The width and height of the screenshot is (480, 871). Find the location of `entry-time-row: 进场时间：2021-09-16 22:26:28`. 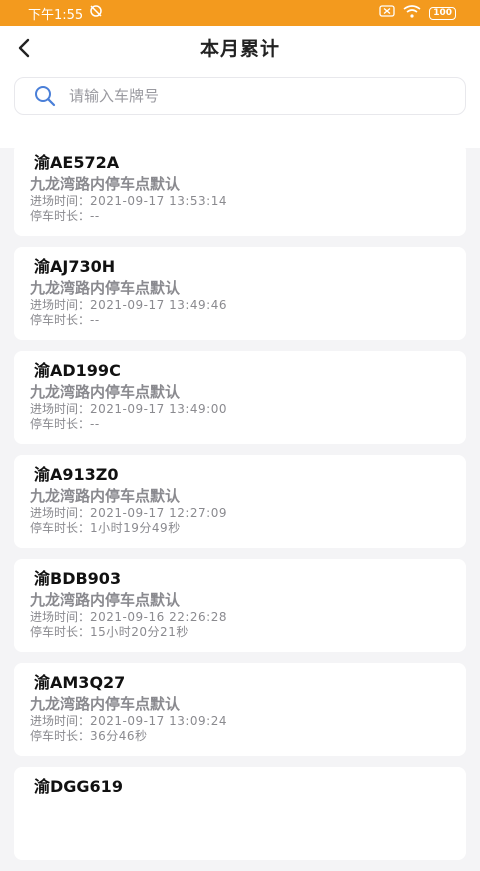

entry-time-row: 进场时间：2021-09-16 22:26:28 is located at coordinates (248, 617).